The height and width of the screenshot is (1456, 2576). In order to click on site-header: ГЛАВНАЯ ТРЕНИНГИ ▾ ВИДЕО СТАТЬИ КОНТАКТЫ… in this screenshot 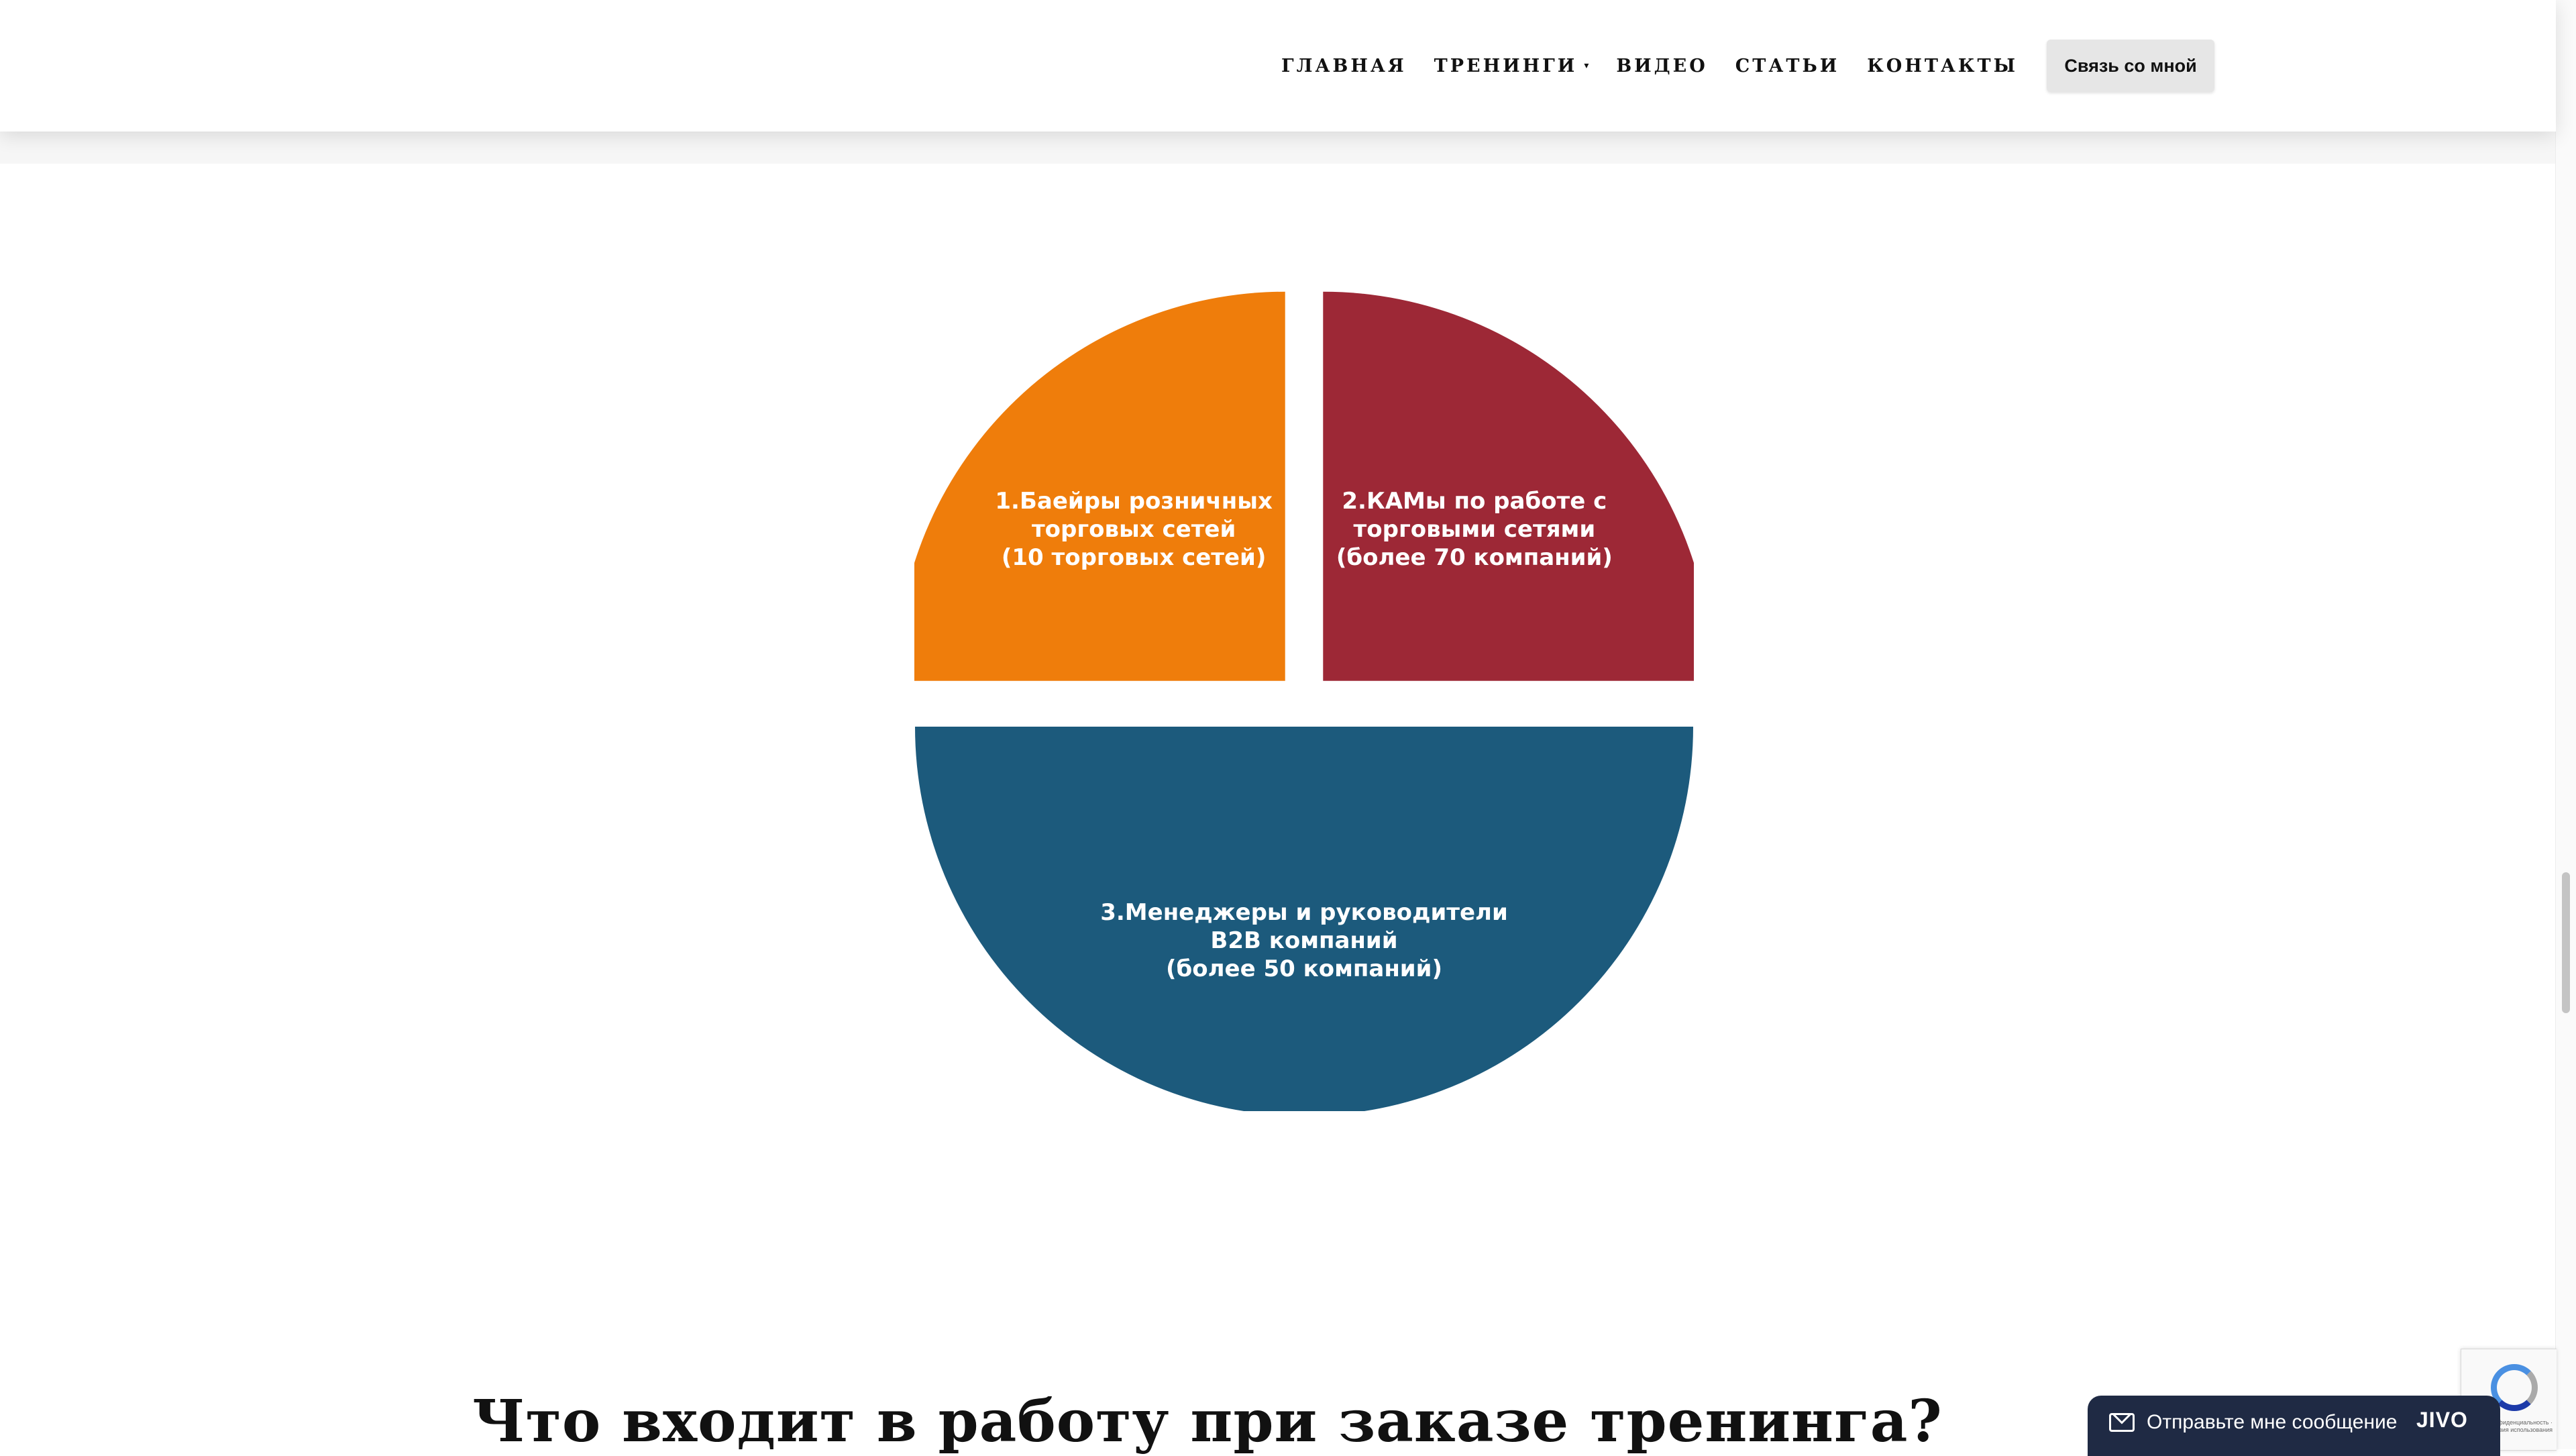, I will do `click(1278, 66)`.